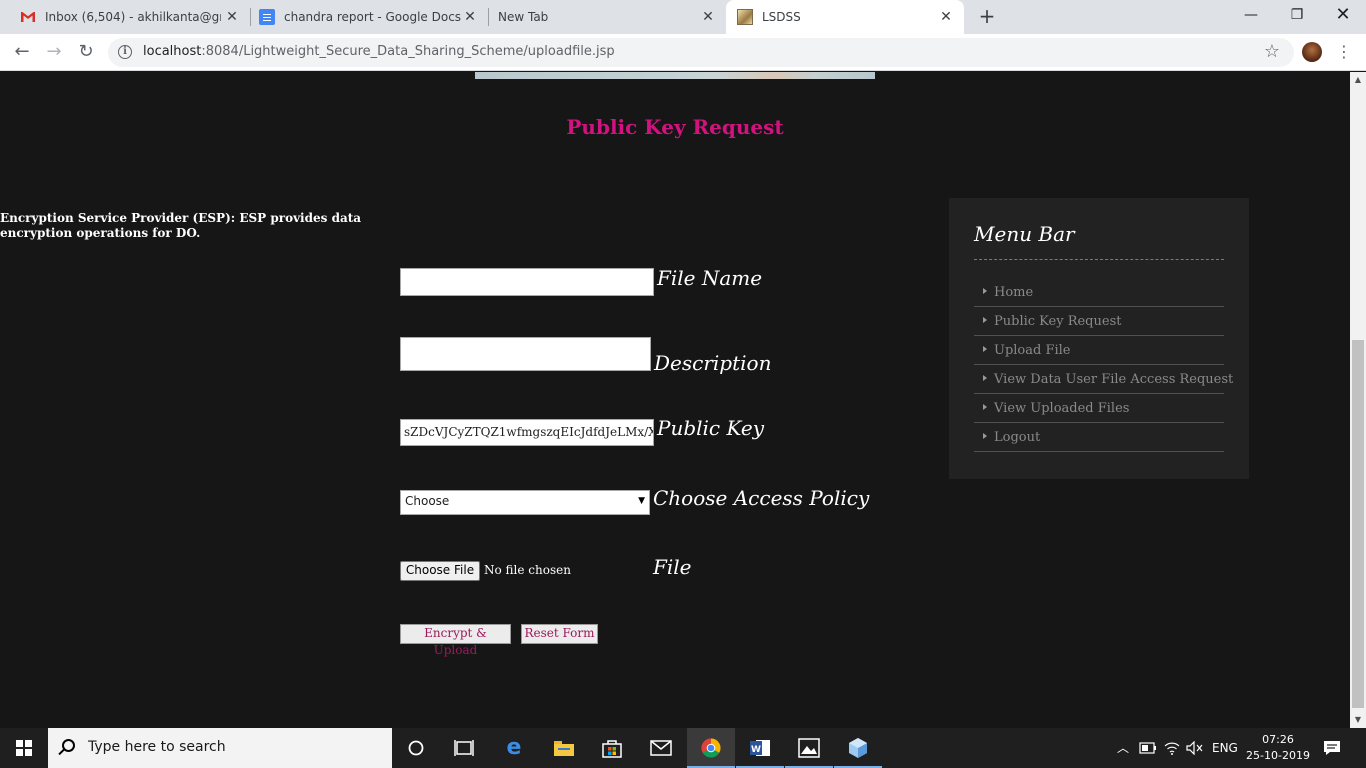  What do you see at coordinates (661, 748) in the screenshot?
I see `mail-icon` at bounding box center [661, 748].